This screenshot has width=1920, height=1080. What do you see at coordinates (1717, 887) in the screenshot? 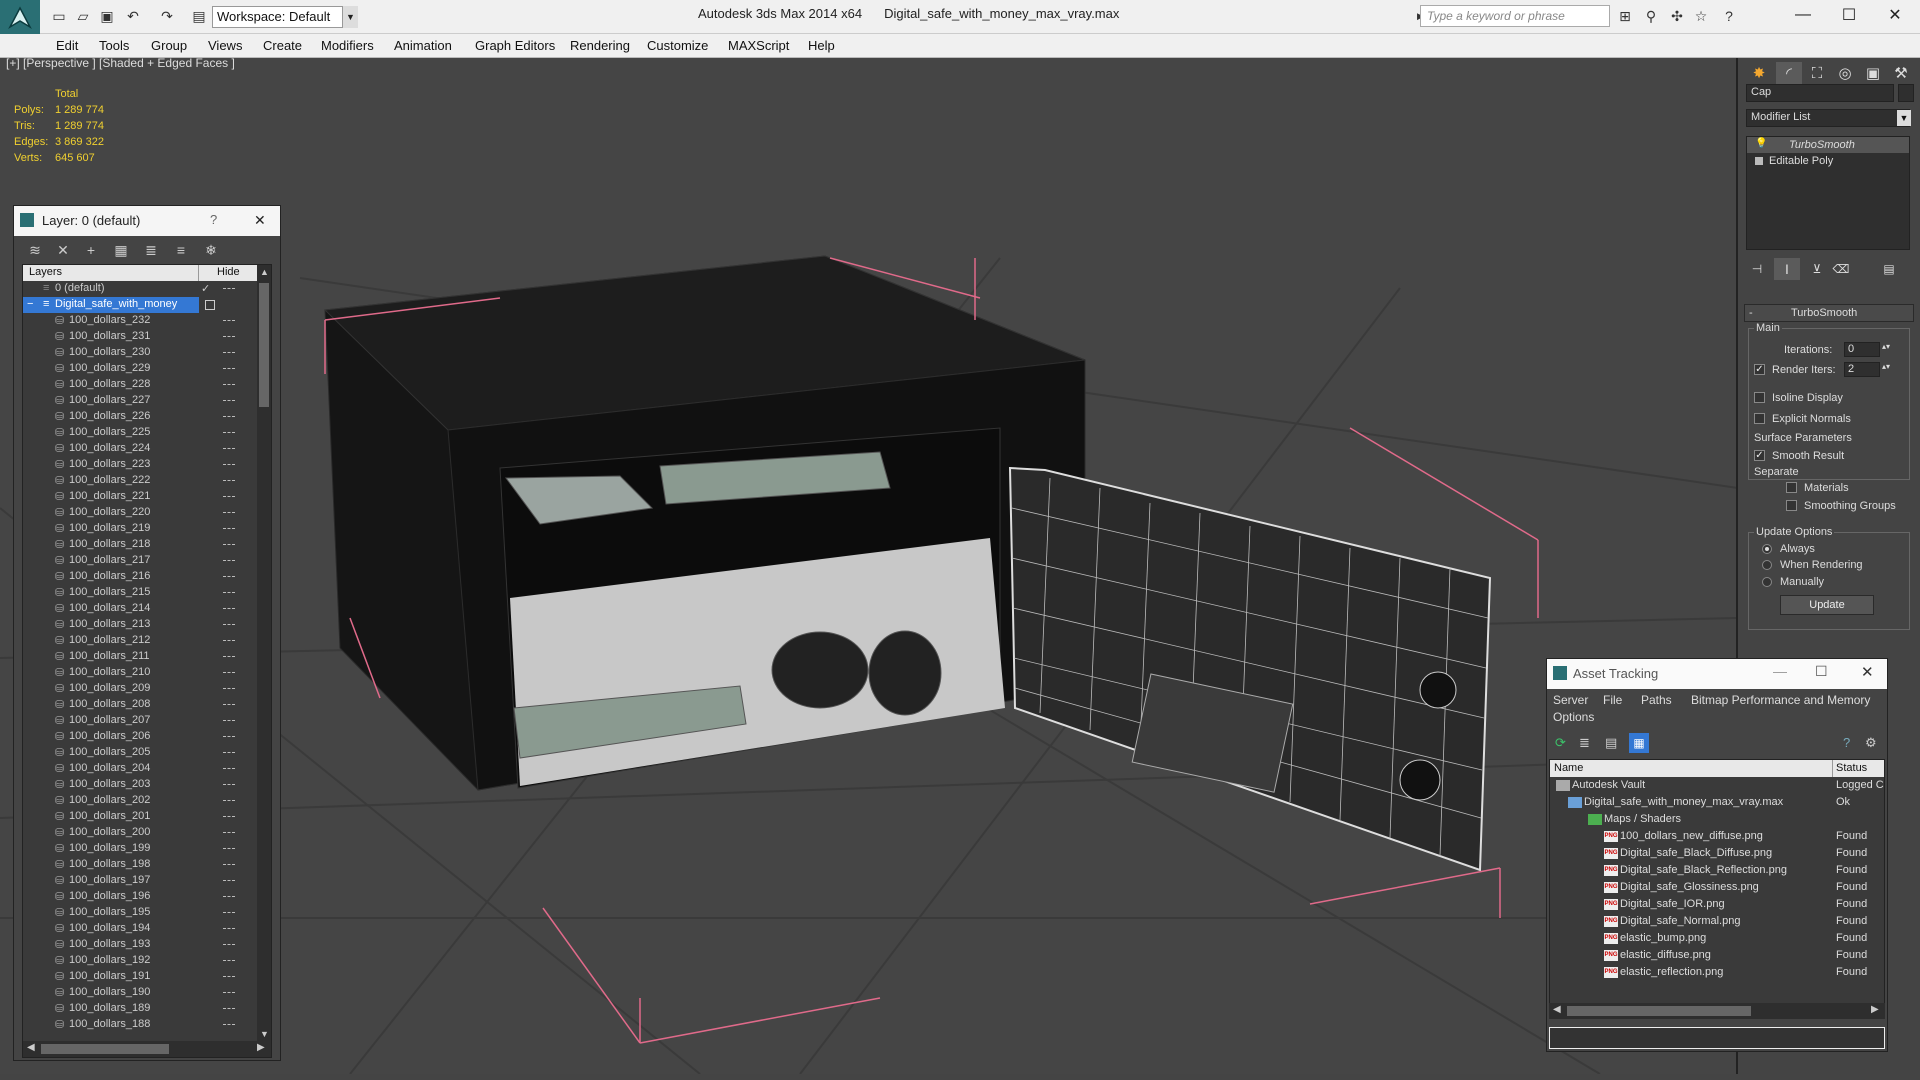
I see `asset-row: PNG Digital_safe_Glossiness.png Found` at bounding box center [1717, 887].